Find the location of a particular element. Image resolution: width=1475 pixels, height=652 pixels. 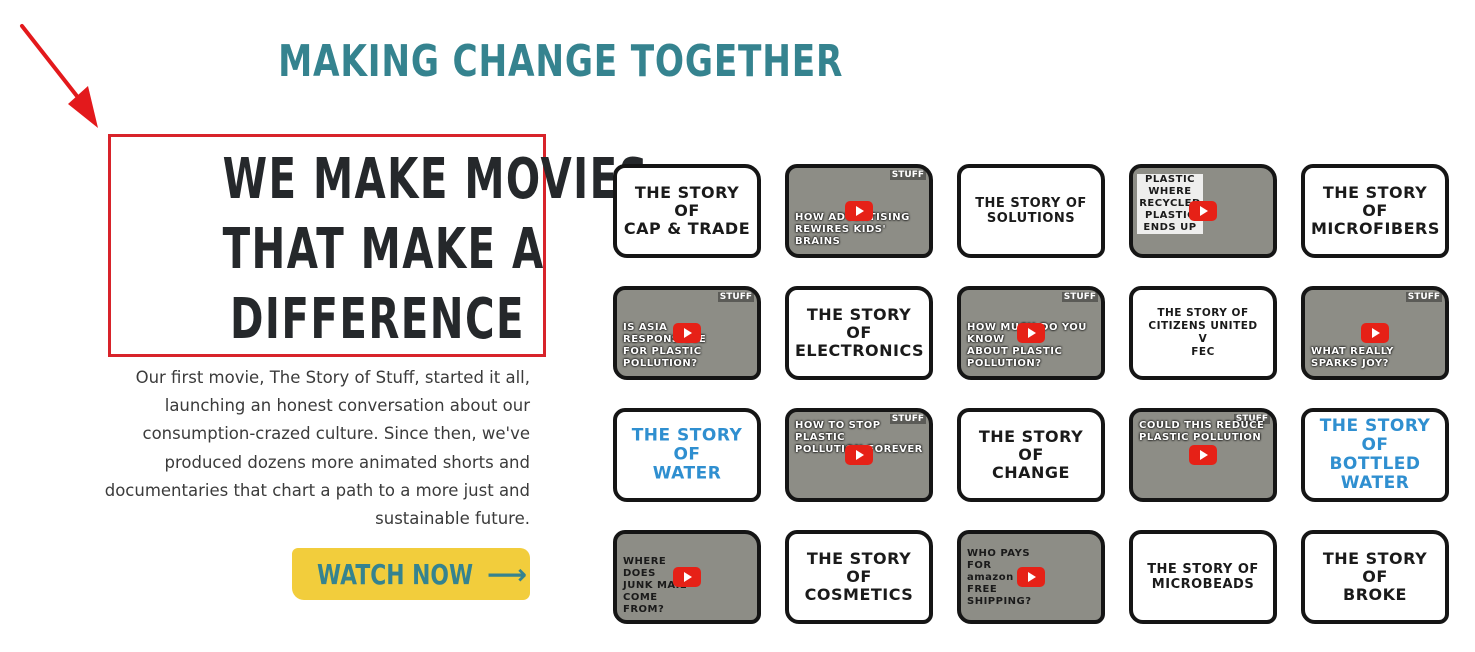

watch-now-label: WATCH NOW is located at coordinates (394, 574).